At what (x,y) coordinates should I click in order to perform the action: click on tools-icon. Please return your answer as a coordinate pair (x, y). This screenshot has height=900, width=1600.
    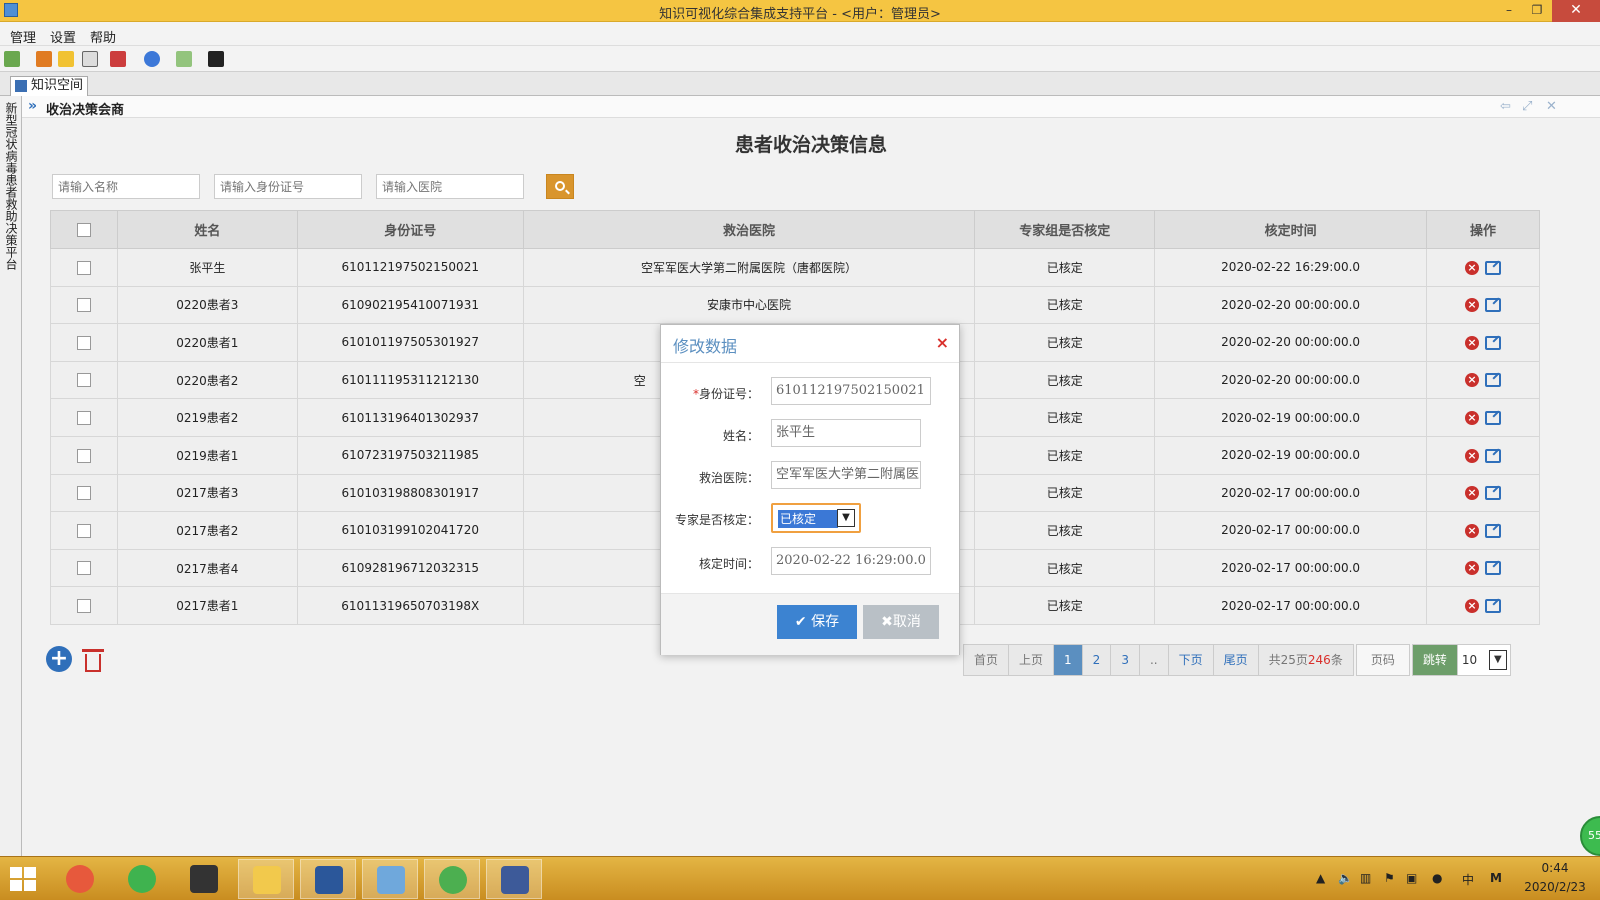
    Looking at the image, I should click on (118, 59).